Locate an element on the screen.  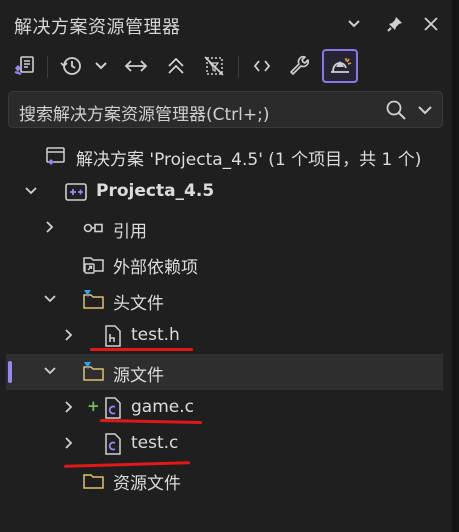
code-view-icon is located at coordinates (262, 66).